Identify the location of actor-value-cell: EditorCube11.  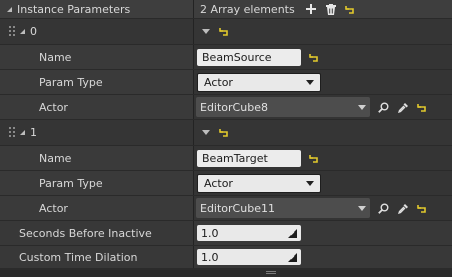
(323, 208).